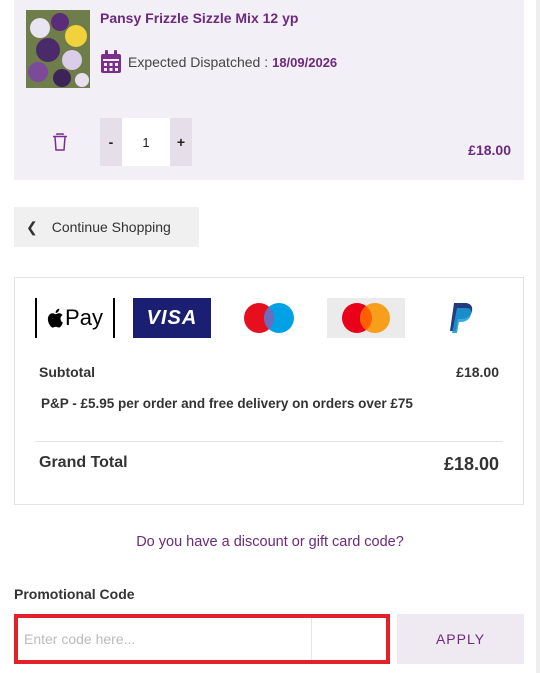 The width and height of the screenshot is (540, 673). I want to click on apple-icon, so click(55, 318).